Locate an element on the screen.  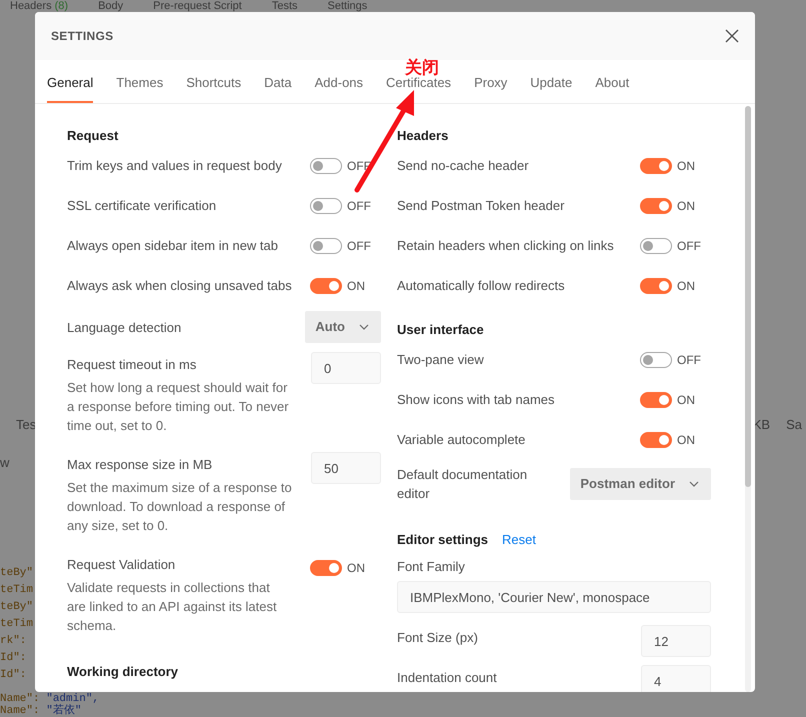
close-icon is located at coordinates (732, 36).